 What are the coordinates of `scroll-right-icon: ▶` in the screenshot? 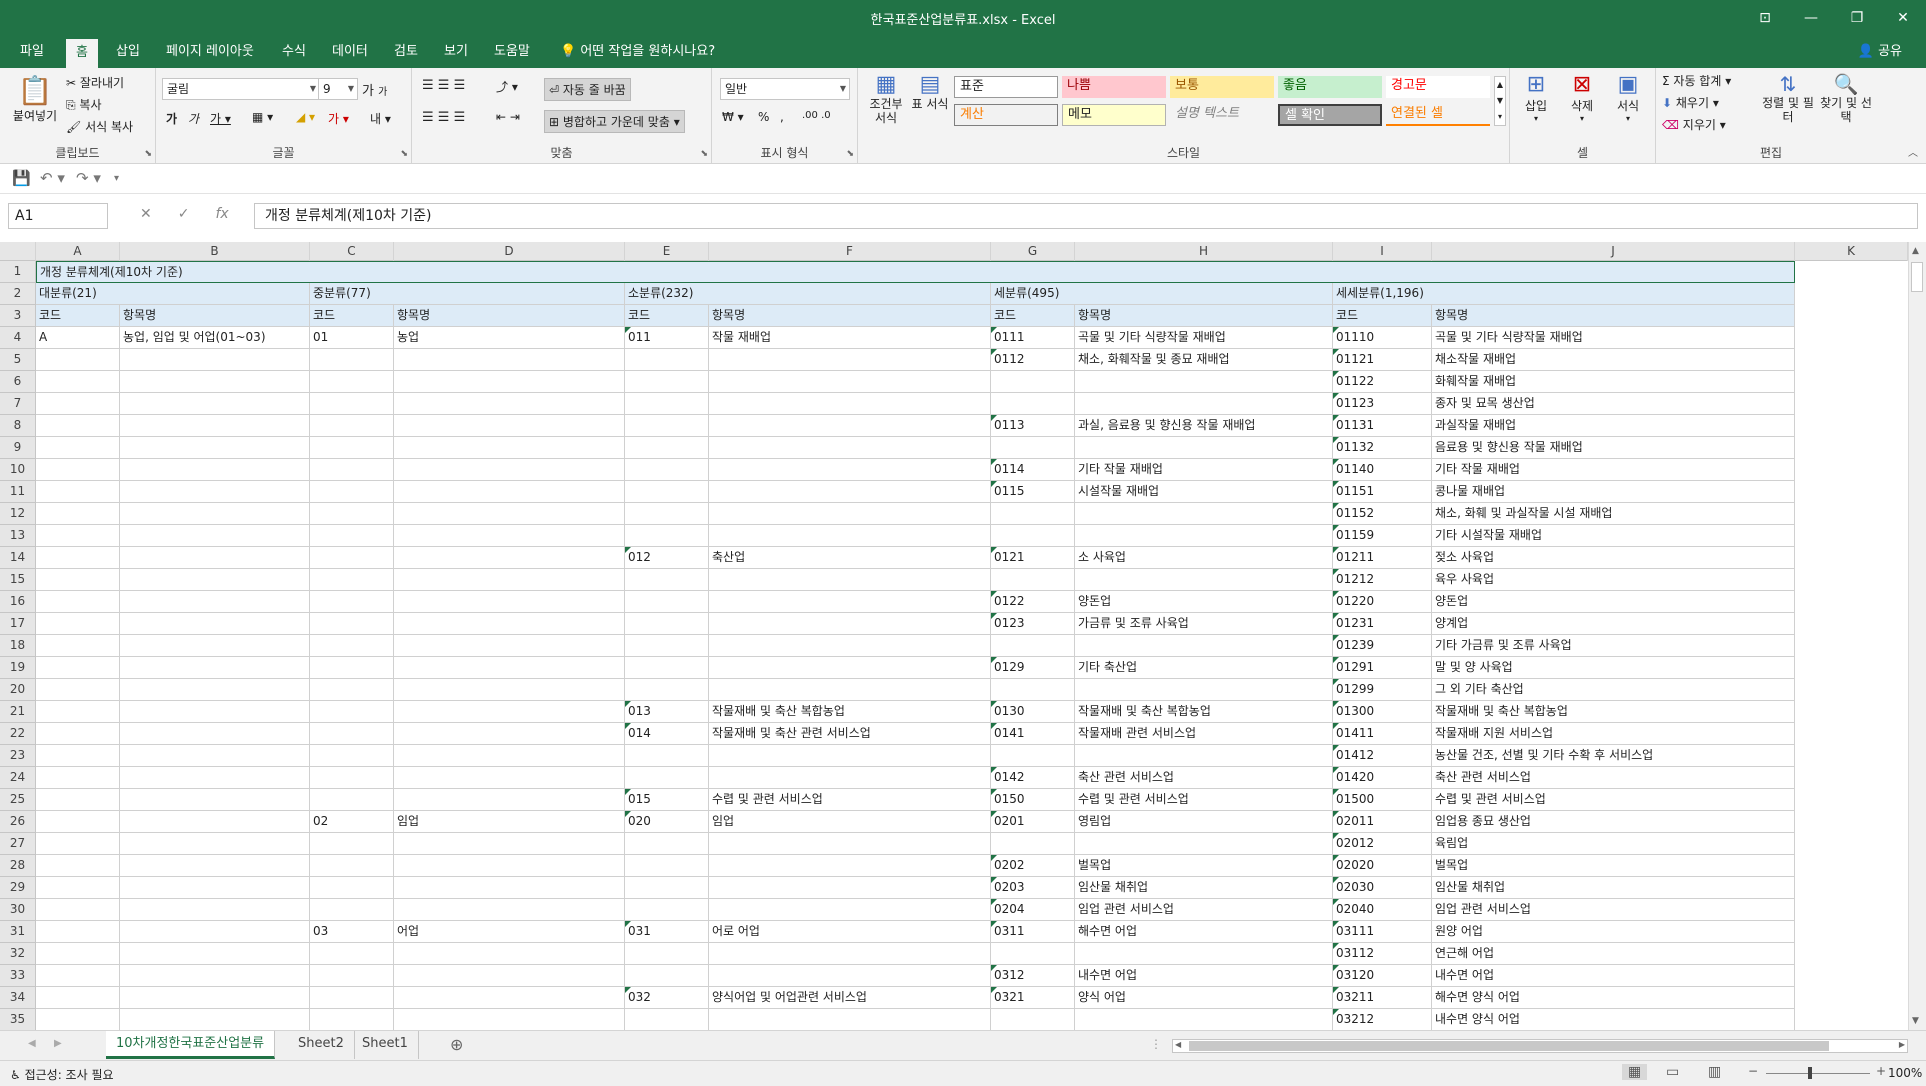 It's located at (1902, 1044).